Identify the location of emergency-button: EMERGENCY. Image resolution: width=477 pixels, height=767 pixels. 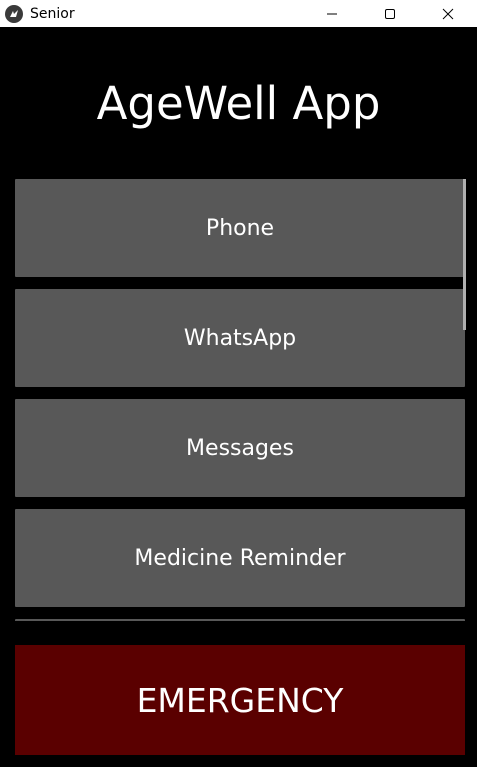
(240, 700).